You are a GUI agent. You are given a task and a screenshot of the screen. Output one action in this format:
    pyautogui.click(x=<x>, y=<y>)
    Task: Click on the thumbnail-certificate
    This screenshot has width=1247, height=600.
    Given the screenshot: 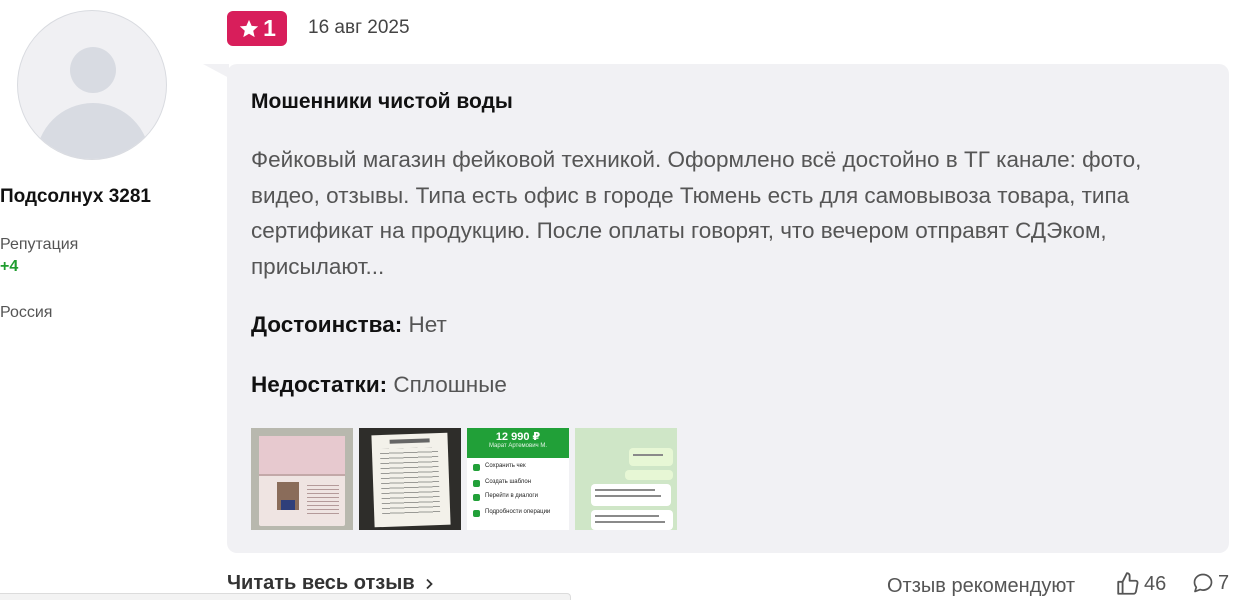 What is the action you would take?
    pyautogui.click(x=410, y=479)
    